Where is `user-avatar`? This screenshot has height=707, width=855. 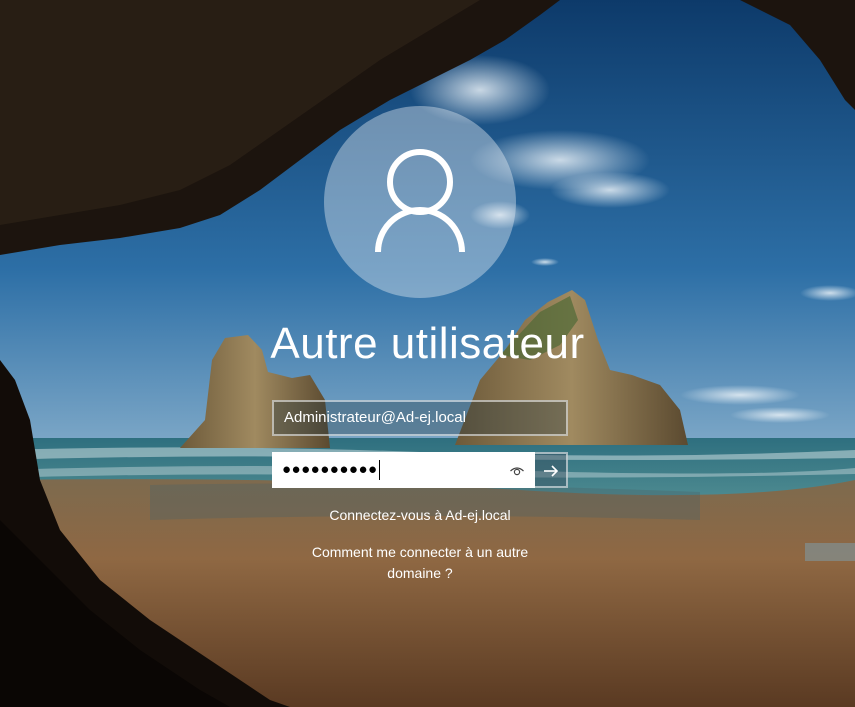
user-avatar is located at coordinates (420, 202).